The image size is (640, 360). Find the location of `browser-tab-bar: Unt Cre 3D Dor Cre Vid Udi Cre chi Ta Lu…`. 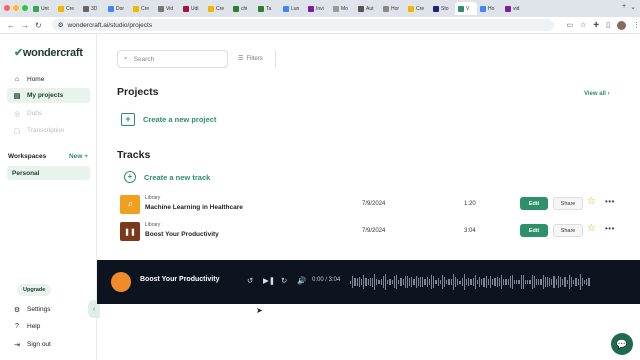

browser-tab-bar: Unt Cre 3D Dor Cre Vid Udi Cre chi Ta Lu… is located at coordinates (320, 8).